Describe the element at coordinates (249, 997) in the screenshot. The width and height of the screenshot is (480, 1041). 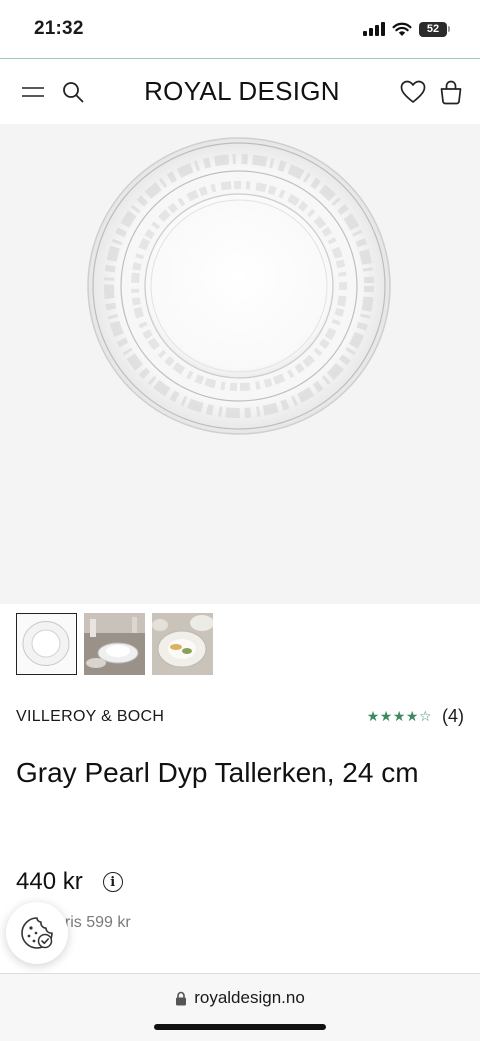
I see `url-text: royaldesign.no` at that location.